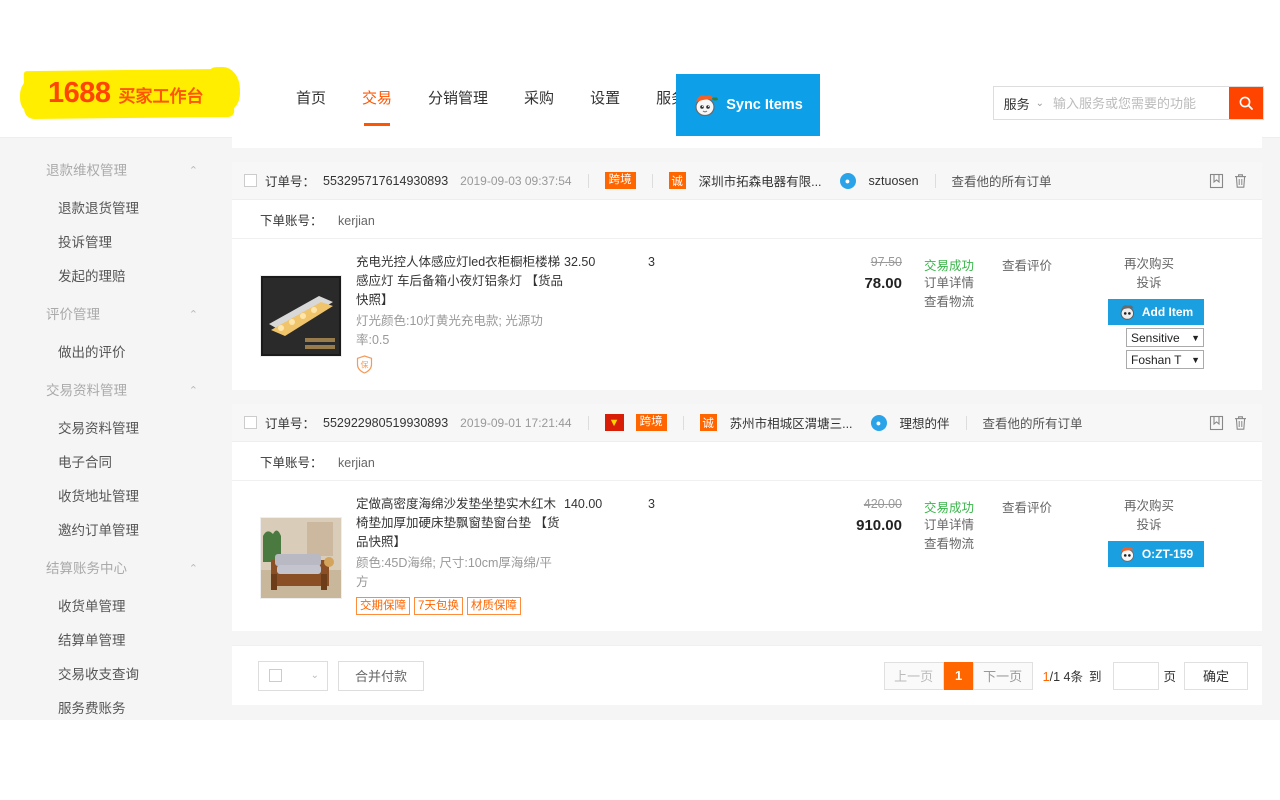  What do you see at coordinates (1215, 675) in the screenshot?
I see `confirm-page-button: 确定` at bounding box center [1215, 675].